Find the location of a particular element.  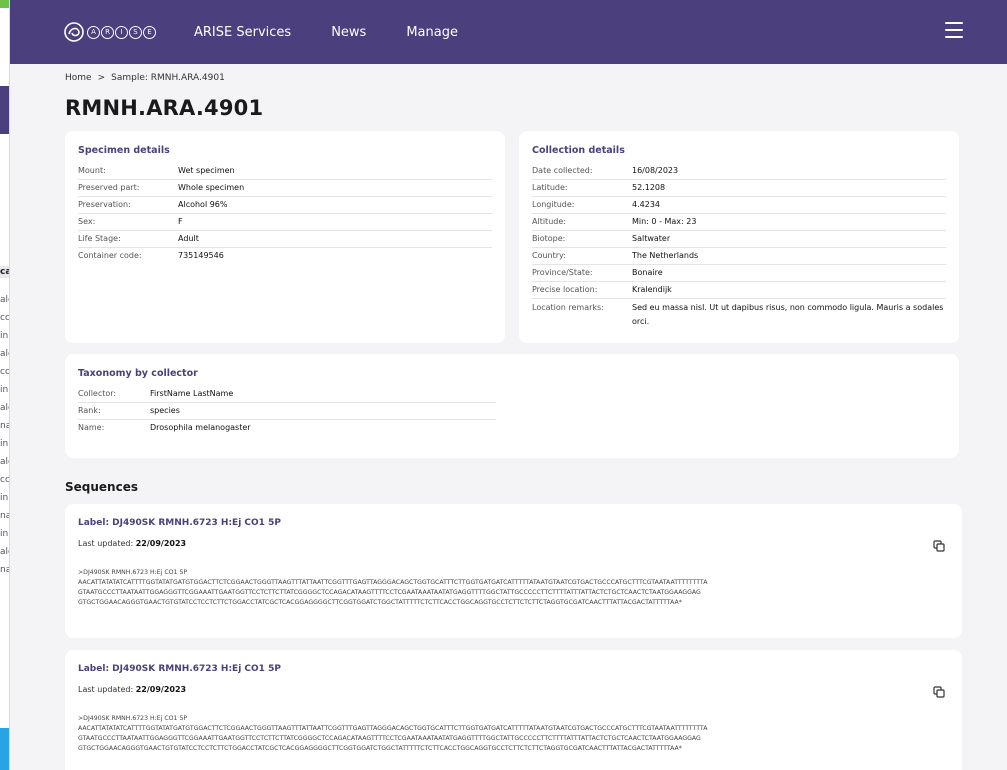

background-accent is located at coordinates (4, 4).